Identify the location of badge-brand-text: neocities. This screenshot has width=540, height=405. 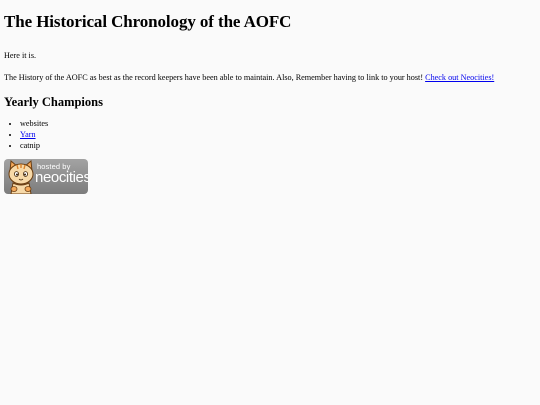
(61, 177).